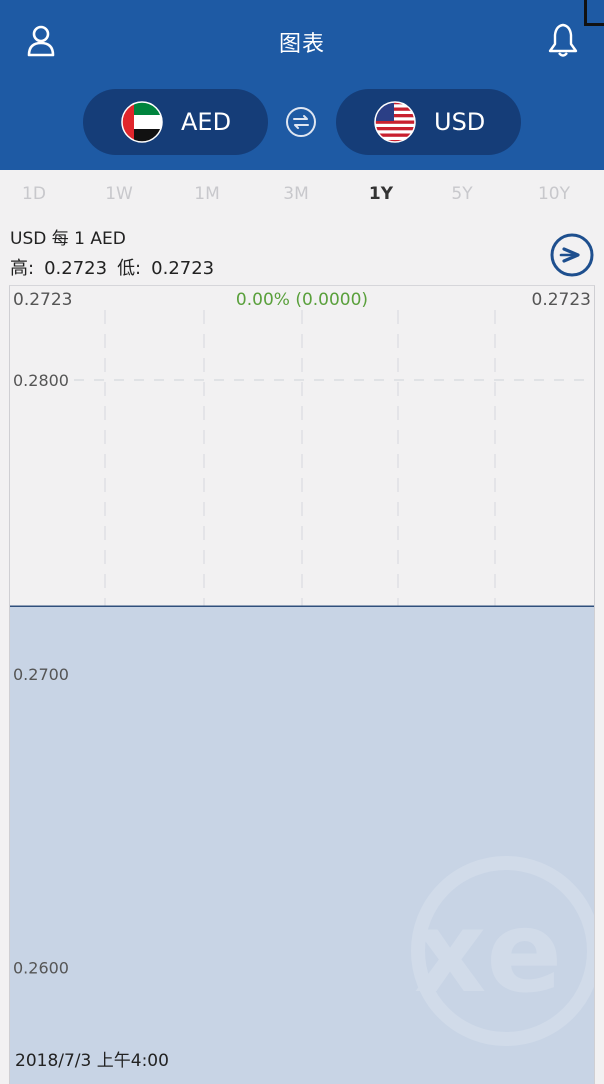 Image resolution: width=604 pixels, height=1084 pixels. I want to click on uae-flag-icon, so click(142, 122).